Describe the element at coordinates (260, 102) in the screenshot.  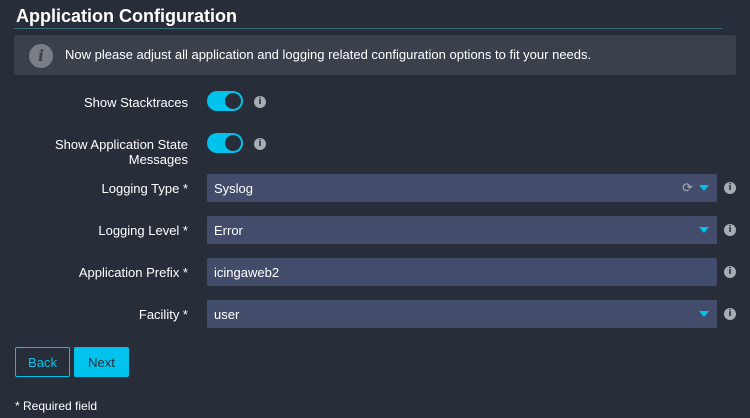
I see `show-stacktraces-help-icon: i` at that location.